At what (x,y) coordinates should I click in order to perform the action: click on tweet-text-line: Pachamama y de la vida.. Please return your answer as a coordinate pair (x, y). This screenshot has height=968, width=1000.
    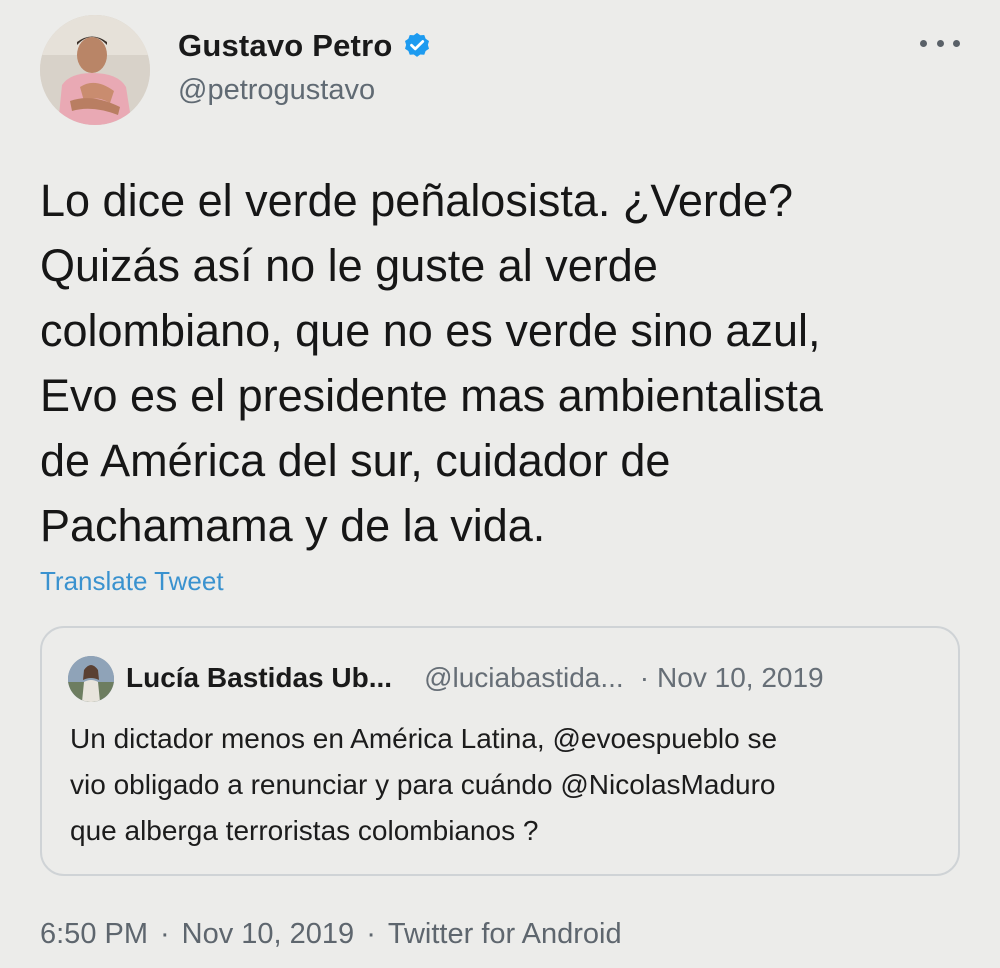
    Looking at the image, I should click on (293, 525).